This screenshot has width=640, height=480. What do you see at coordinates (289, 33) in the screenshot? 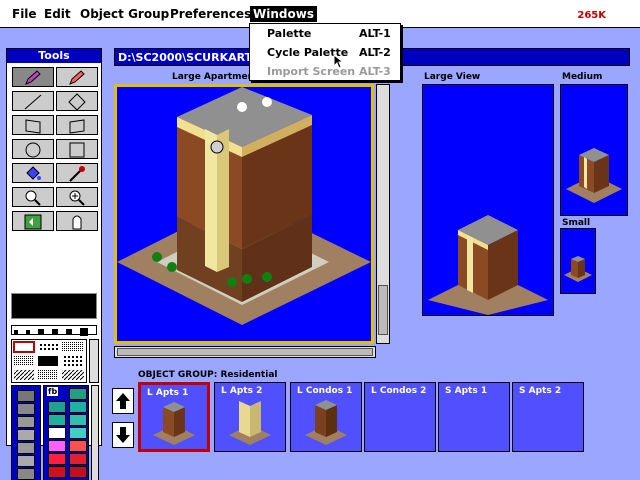
I see `menu-item-label: Palette` at bounding box center [289, 33].